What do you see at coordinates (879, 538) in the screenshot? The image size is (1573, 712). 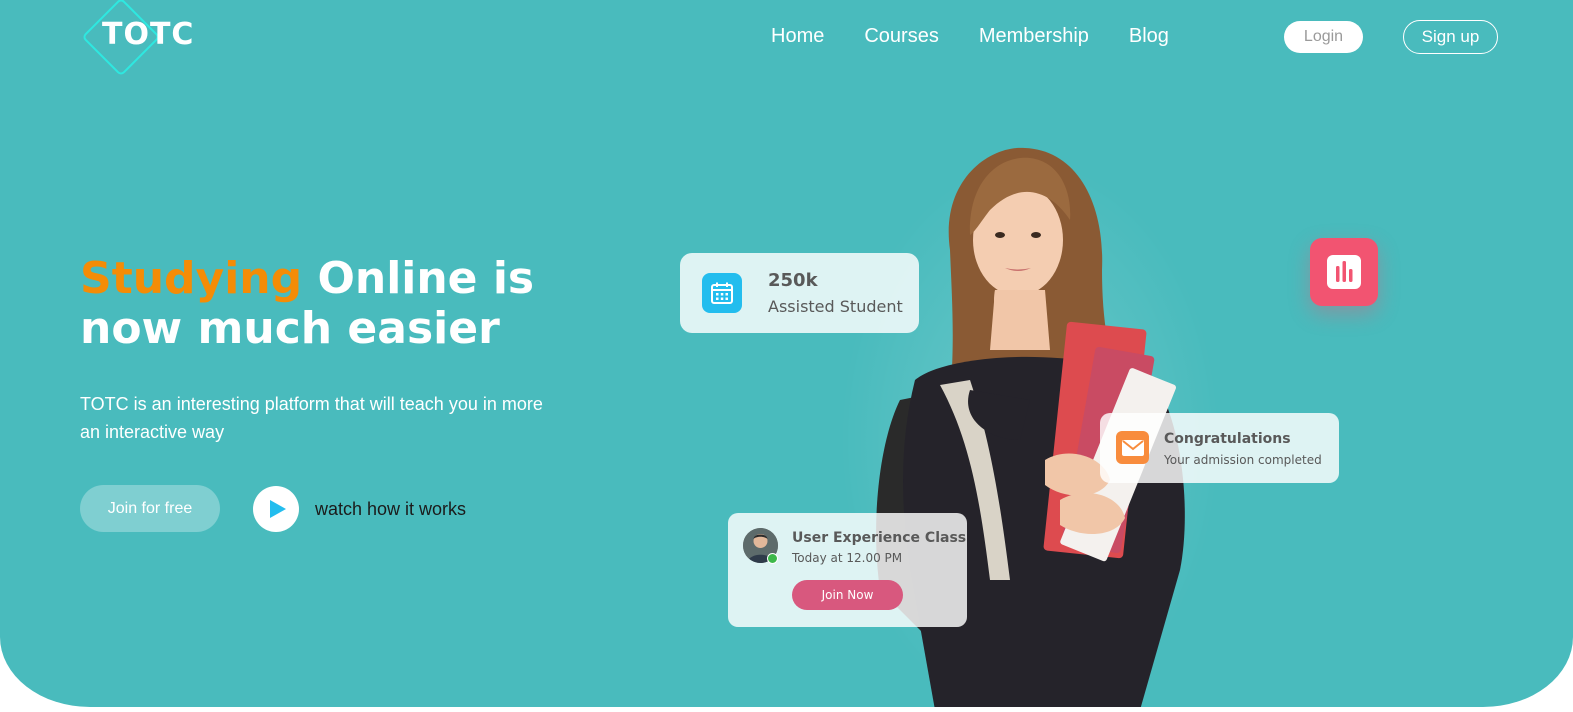 I see `class-title: User Experience Class` at bounding box center [879, 538].